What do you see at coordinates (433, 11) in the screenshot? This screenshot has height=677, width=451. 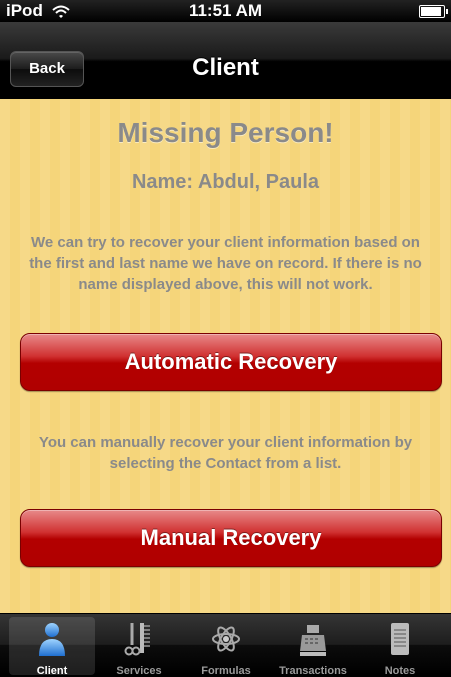 I see `battery-icon` at bounding box center [433, 11].